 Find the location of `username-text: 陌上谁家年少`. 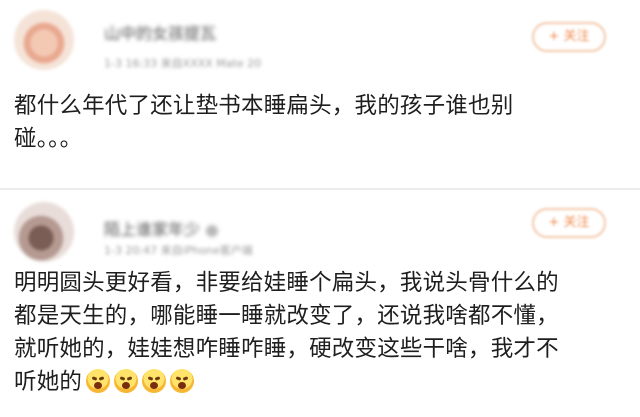

username-text: 陌上谁家年少 is located at coordinates (152, 229).